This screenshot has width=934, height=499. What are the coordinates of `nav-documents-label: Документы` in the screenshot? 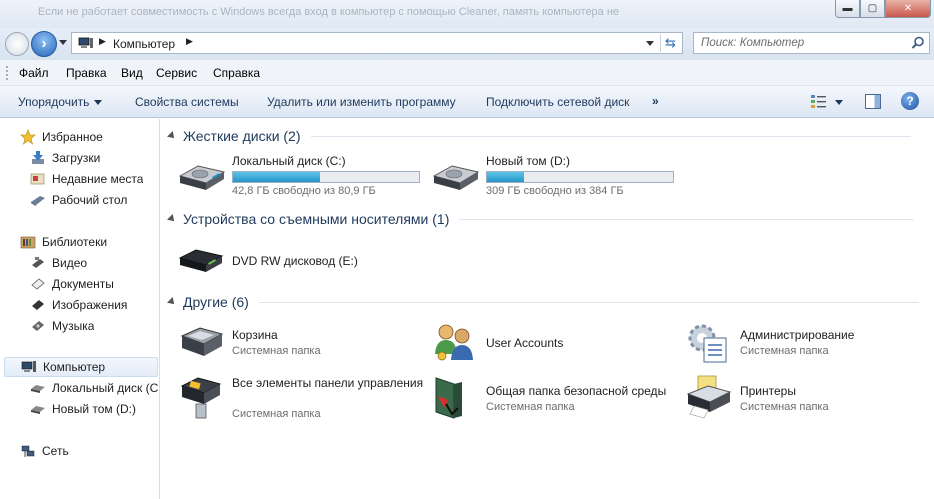 It's located at (83, 284).